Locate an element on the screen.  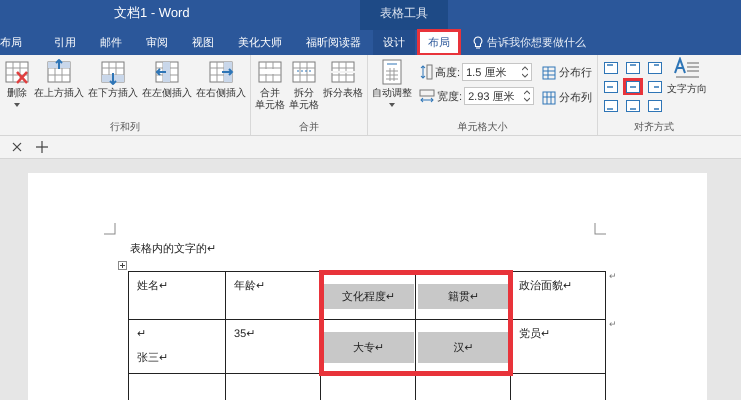
ribbon-button: 在左侧插入 is located at coordinates (167, 79).